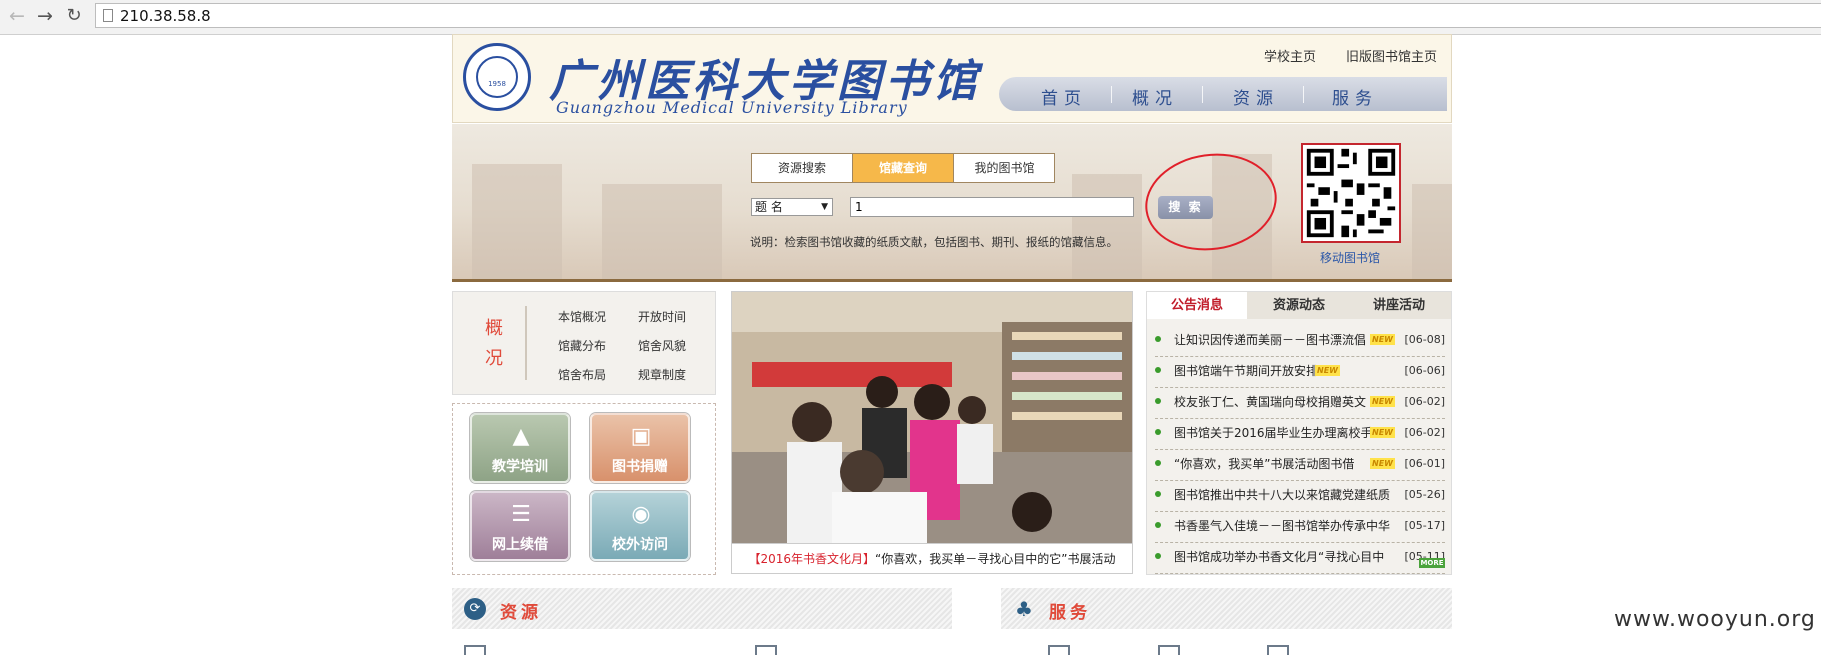 This screenshot has width=1821, height=655. What do you see at coordinates (1283, 340) in the screenshot?
I see `news-title: 让知识因传递而美丽－－图书漂流倡` at bounding box center [1283, 340].